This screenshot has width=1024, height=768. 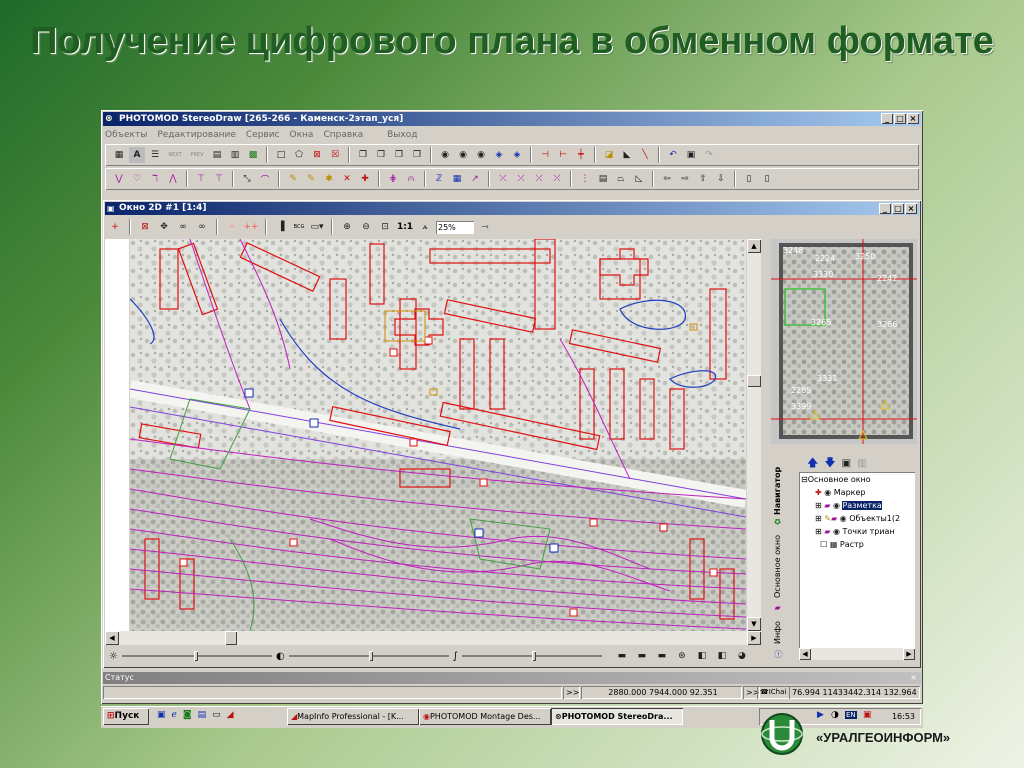 I want to click on 2d-icon: ⤫, so click(x=521, y=179).